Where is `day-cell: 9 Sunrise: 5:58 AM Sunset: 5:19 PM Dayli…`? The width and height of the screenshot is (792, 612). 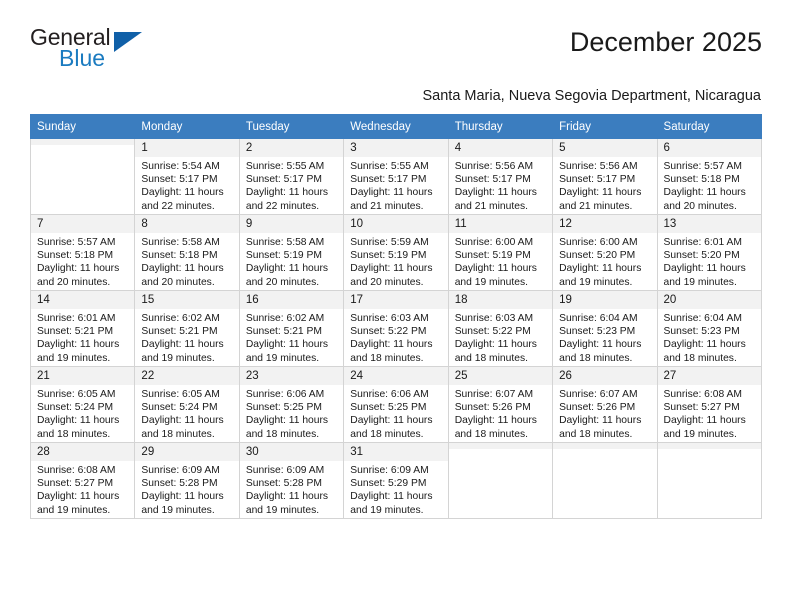
day-cell: 9 Sunrise: 5:58 AM Sunset: 5:19 PM Dayli… is located at coordinates (291, 252).